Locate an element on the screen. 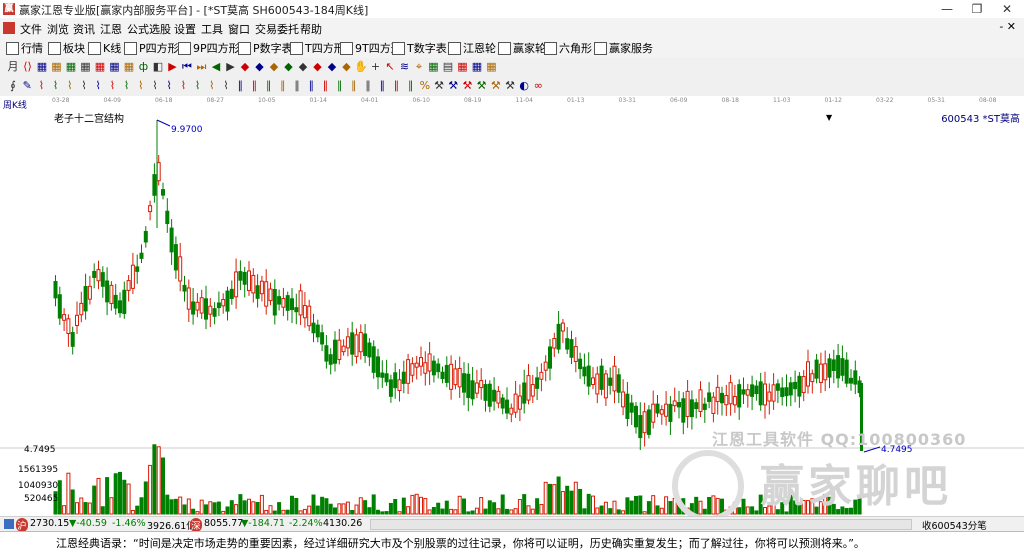 The height and width of the screenshot is (554, 1024). tb3-tool-5-icon: ⌇ is located at coordinates (84, 86).